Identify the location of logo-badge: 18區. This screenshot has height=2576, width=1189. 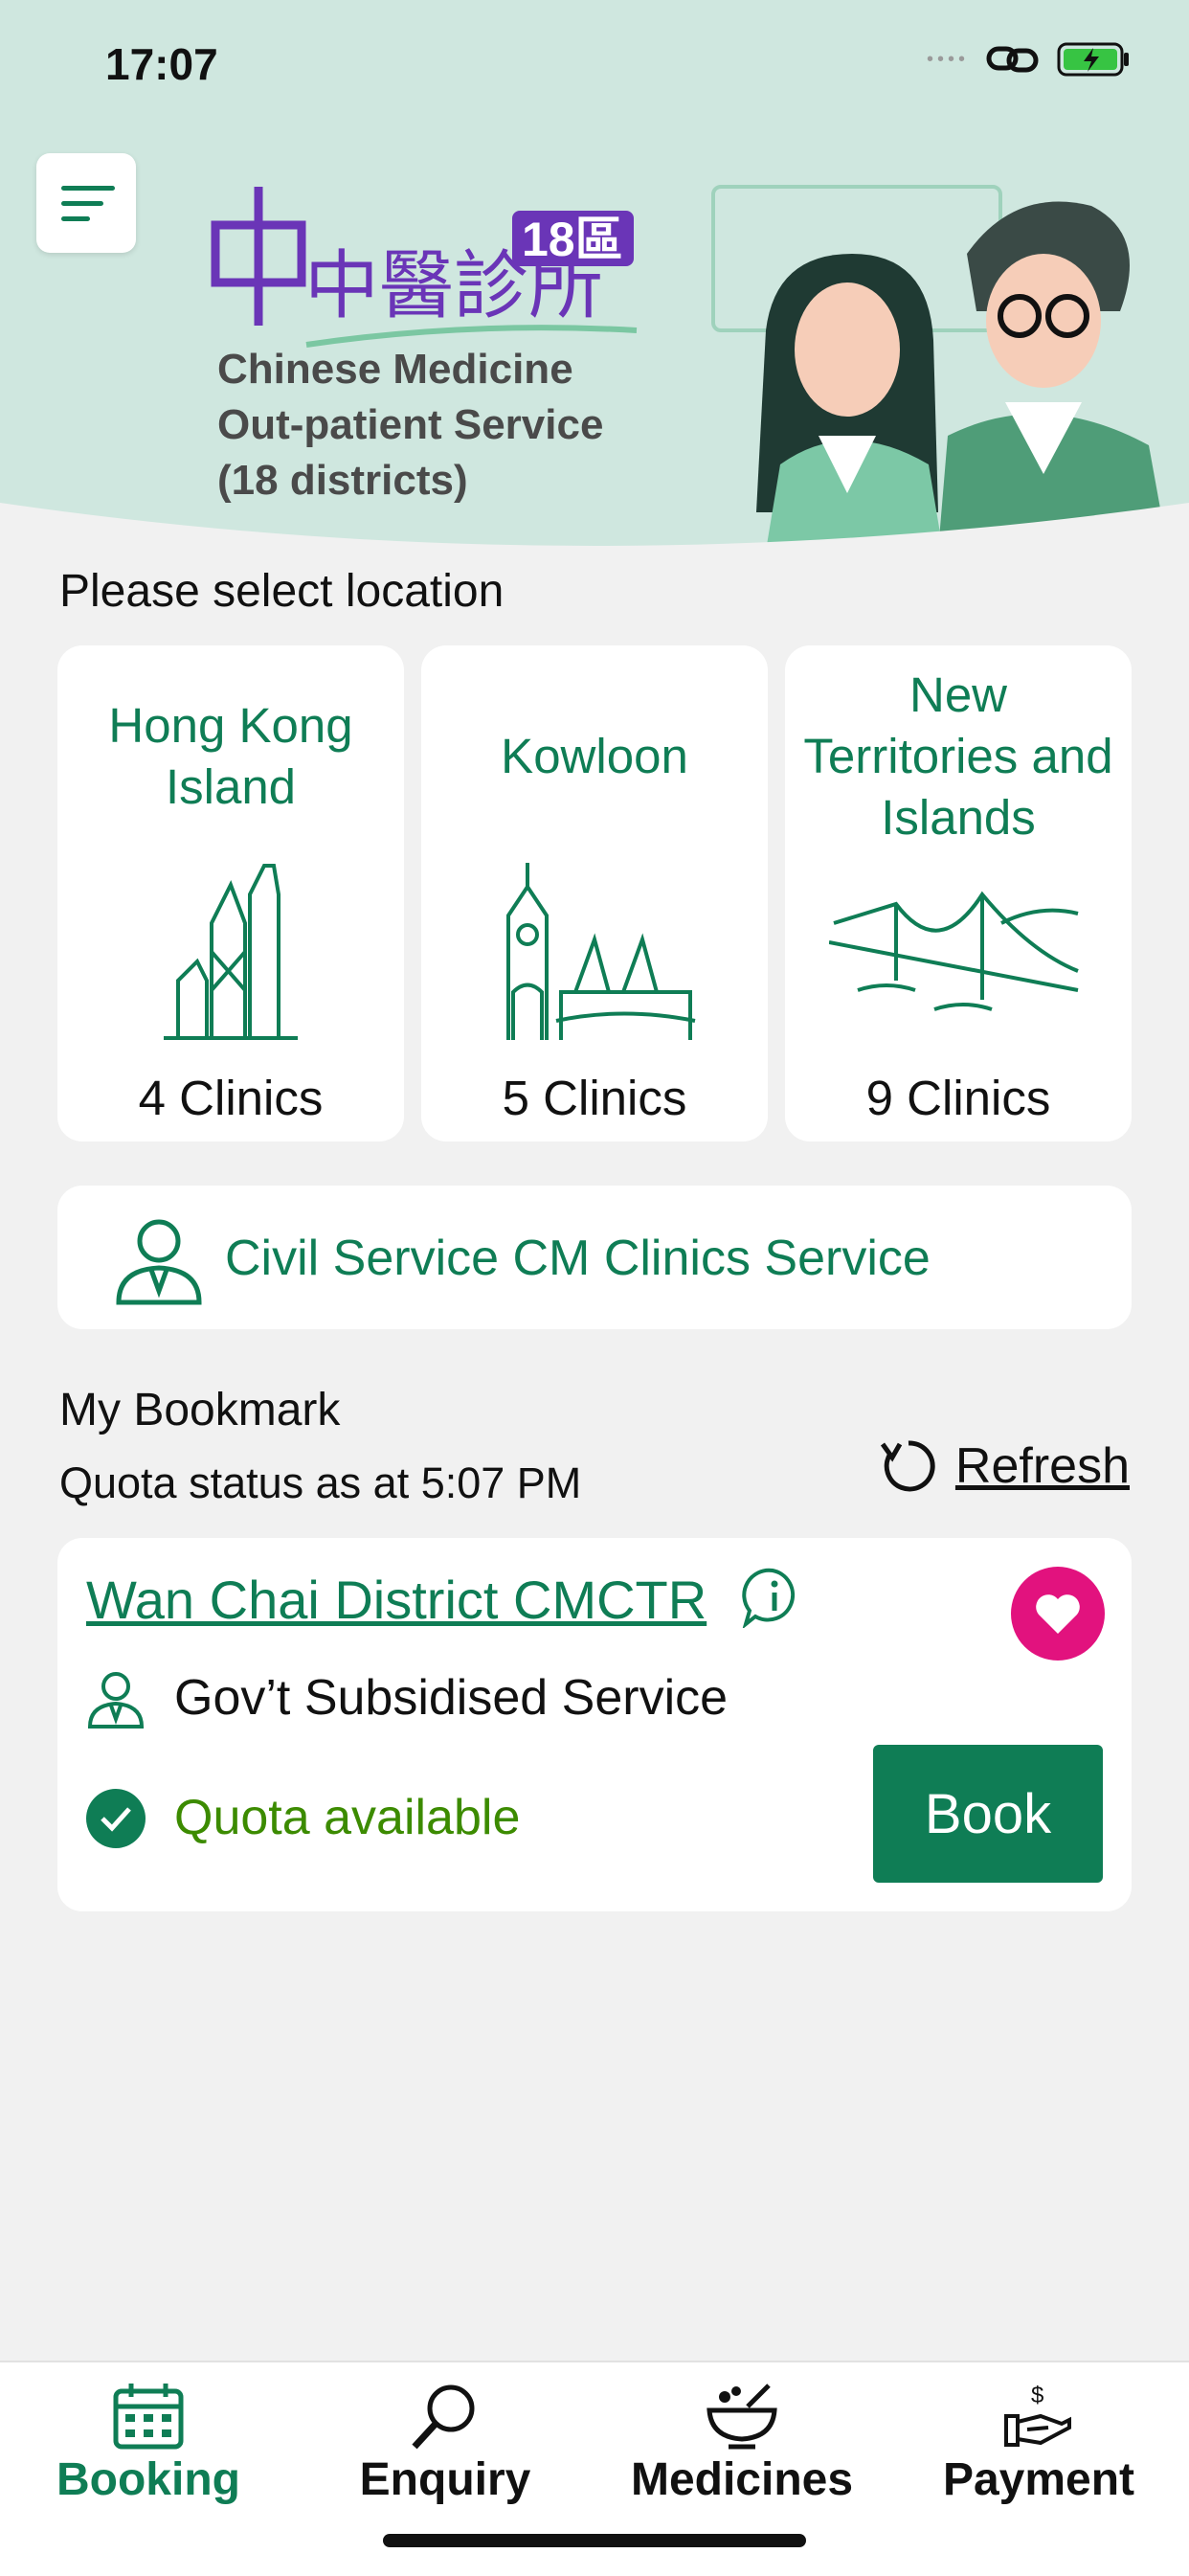
(572, 239).